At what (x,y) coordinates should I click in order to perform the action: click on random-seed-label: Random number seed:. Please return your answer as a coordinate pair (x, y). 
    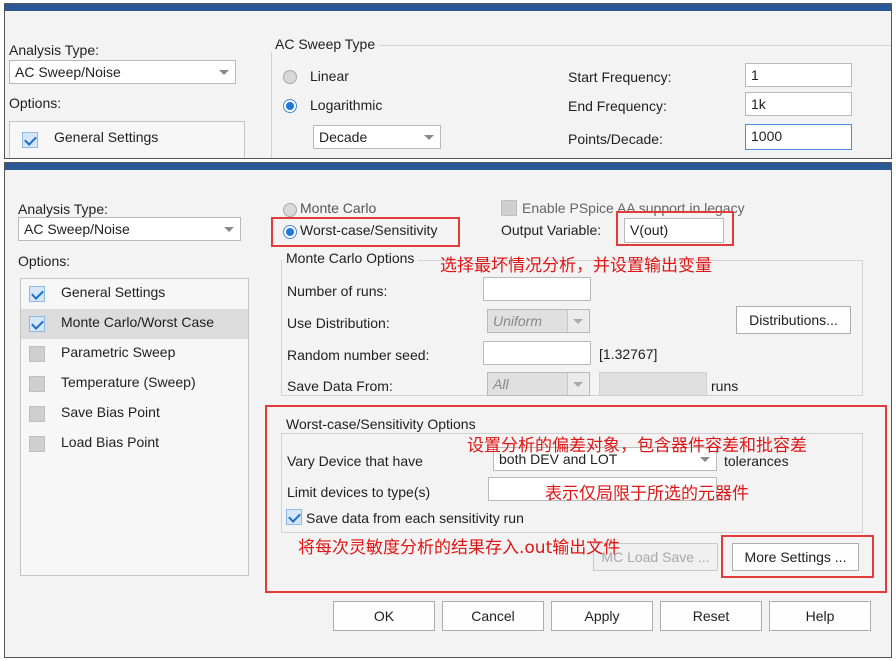
    Looking at the image, I should click on (358, 355).